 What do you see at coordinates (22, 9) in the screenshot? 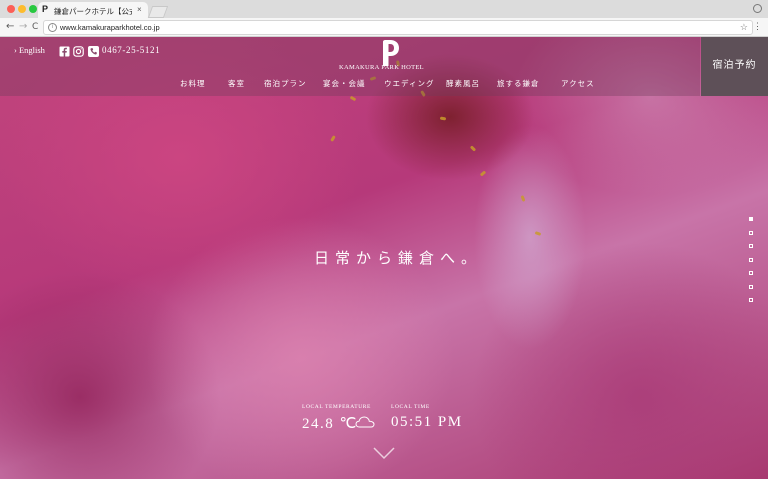
I see `minimize-window-button` at bounding box center [22, 9].